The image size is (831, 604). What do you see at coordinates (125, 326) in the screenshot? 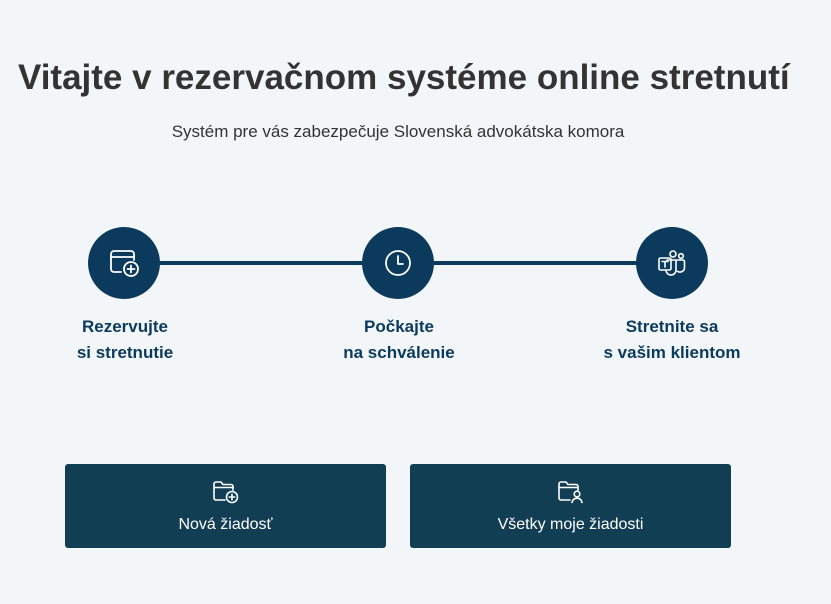
I see `step-reserve-line1: Rezervujte` at bounding box center [125, 326].